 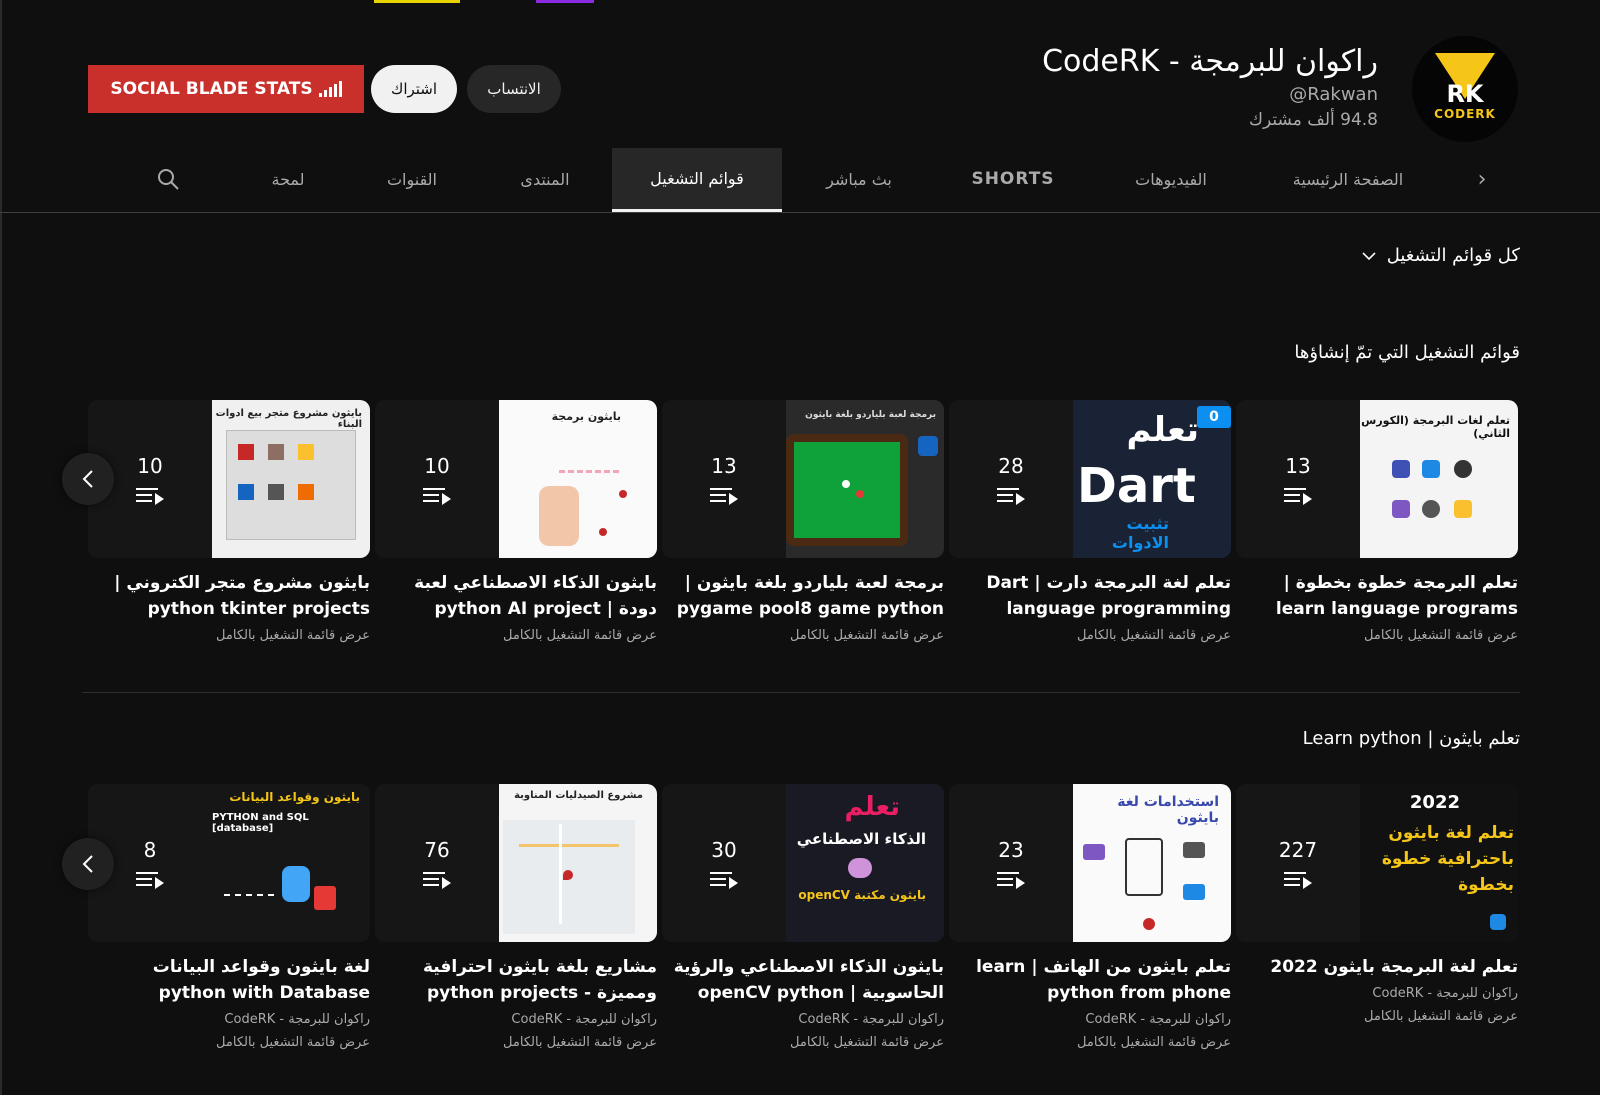 I want to click on art-heading: بايثون برمجة, so click(x=586, y=416).